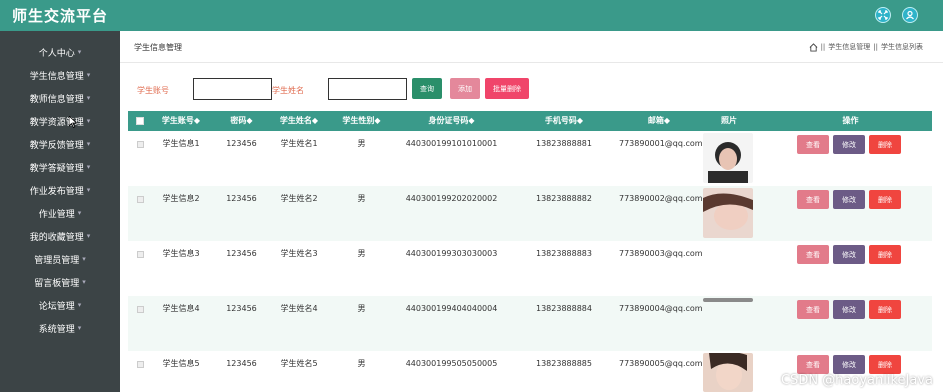 This screenshot has width=943, height=392. Describe the element at coordinates (465, 88) in the screenshot. I see `add-button: 添加` at that location.